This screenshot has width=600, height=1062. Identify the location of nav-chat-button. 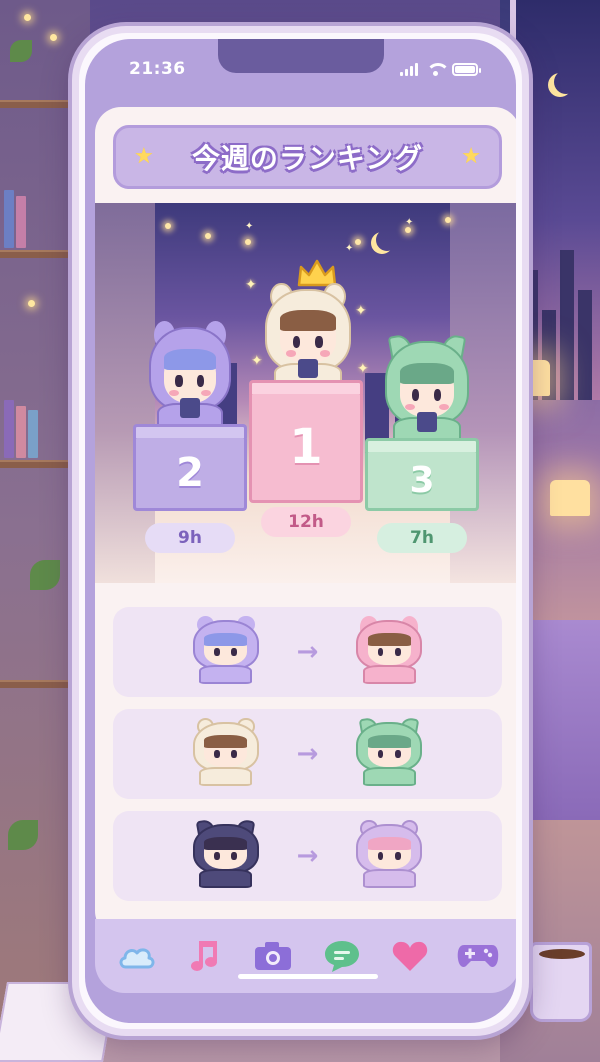
(342, 956).